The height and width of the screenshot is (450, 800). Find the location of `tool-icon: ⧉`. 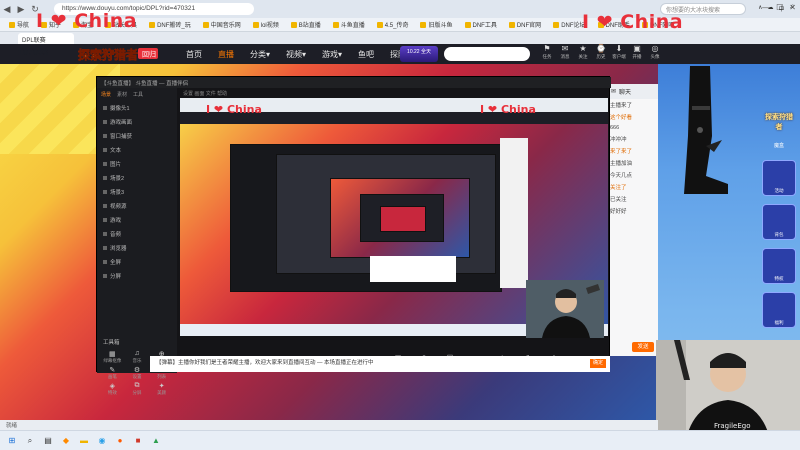

tool-icon: ⧉ is located at coordinates (137, 385).